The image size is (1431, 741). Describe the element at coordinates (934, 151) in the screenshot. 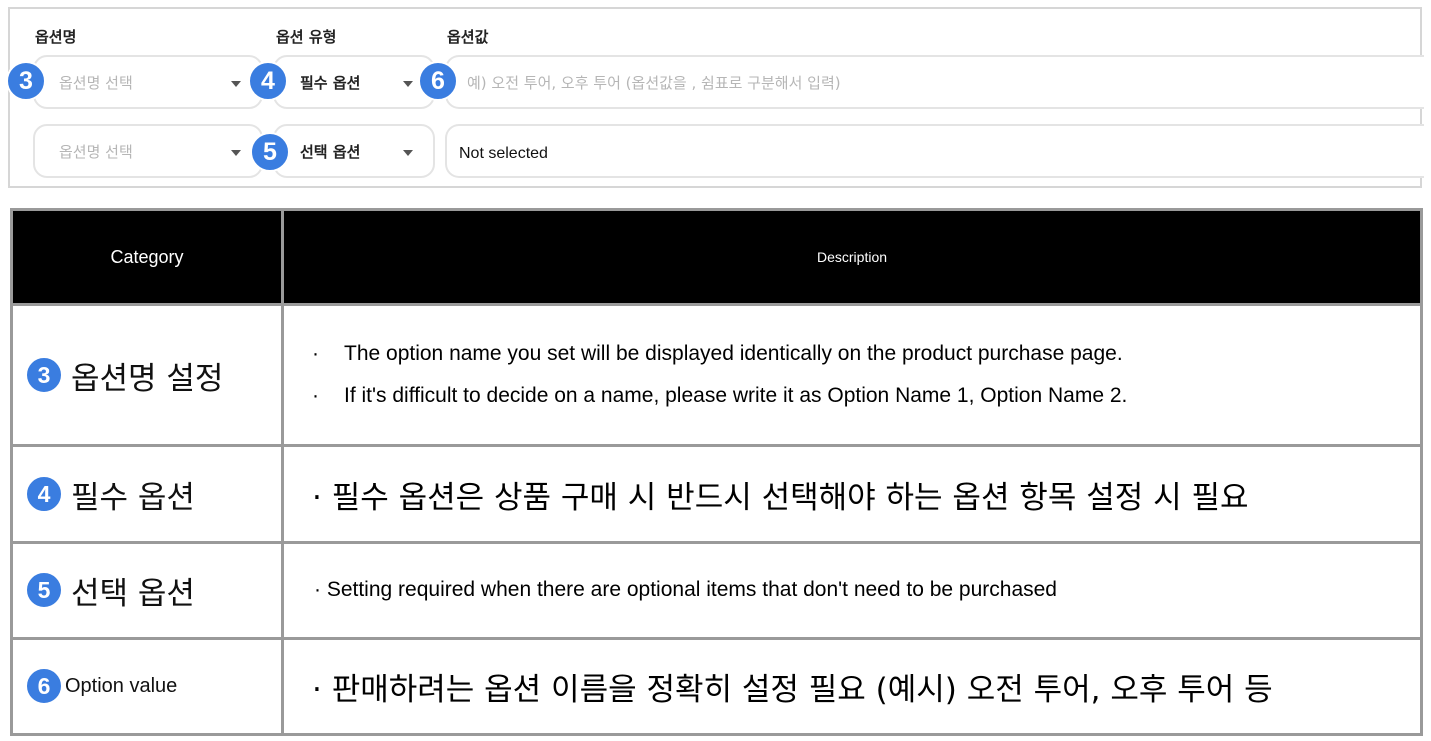

I see `option-value-input-2: Not selected` at that location.